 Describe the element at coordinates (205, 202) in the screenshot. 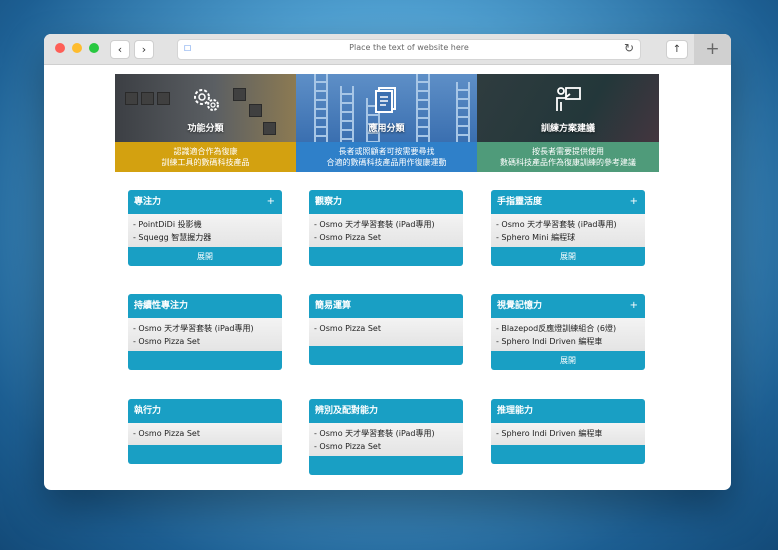

I see `card-header: 專注力 +` at that location.